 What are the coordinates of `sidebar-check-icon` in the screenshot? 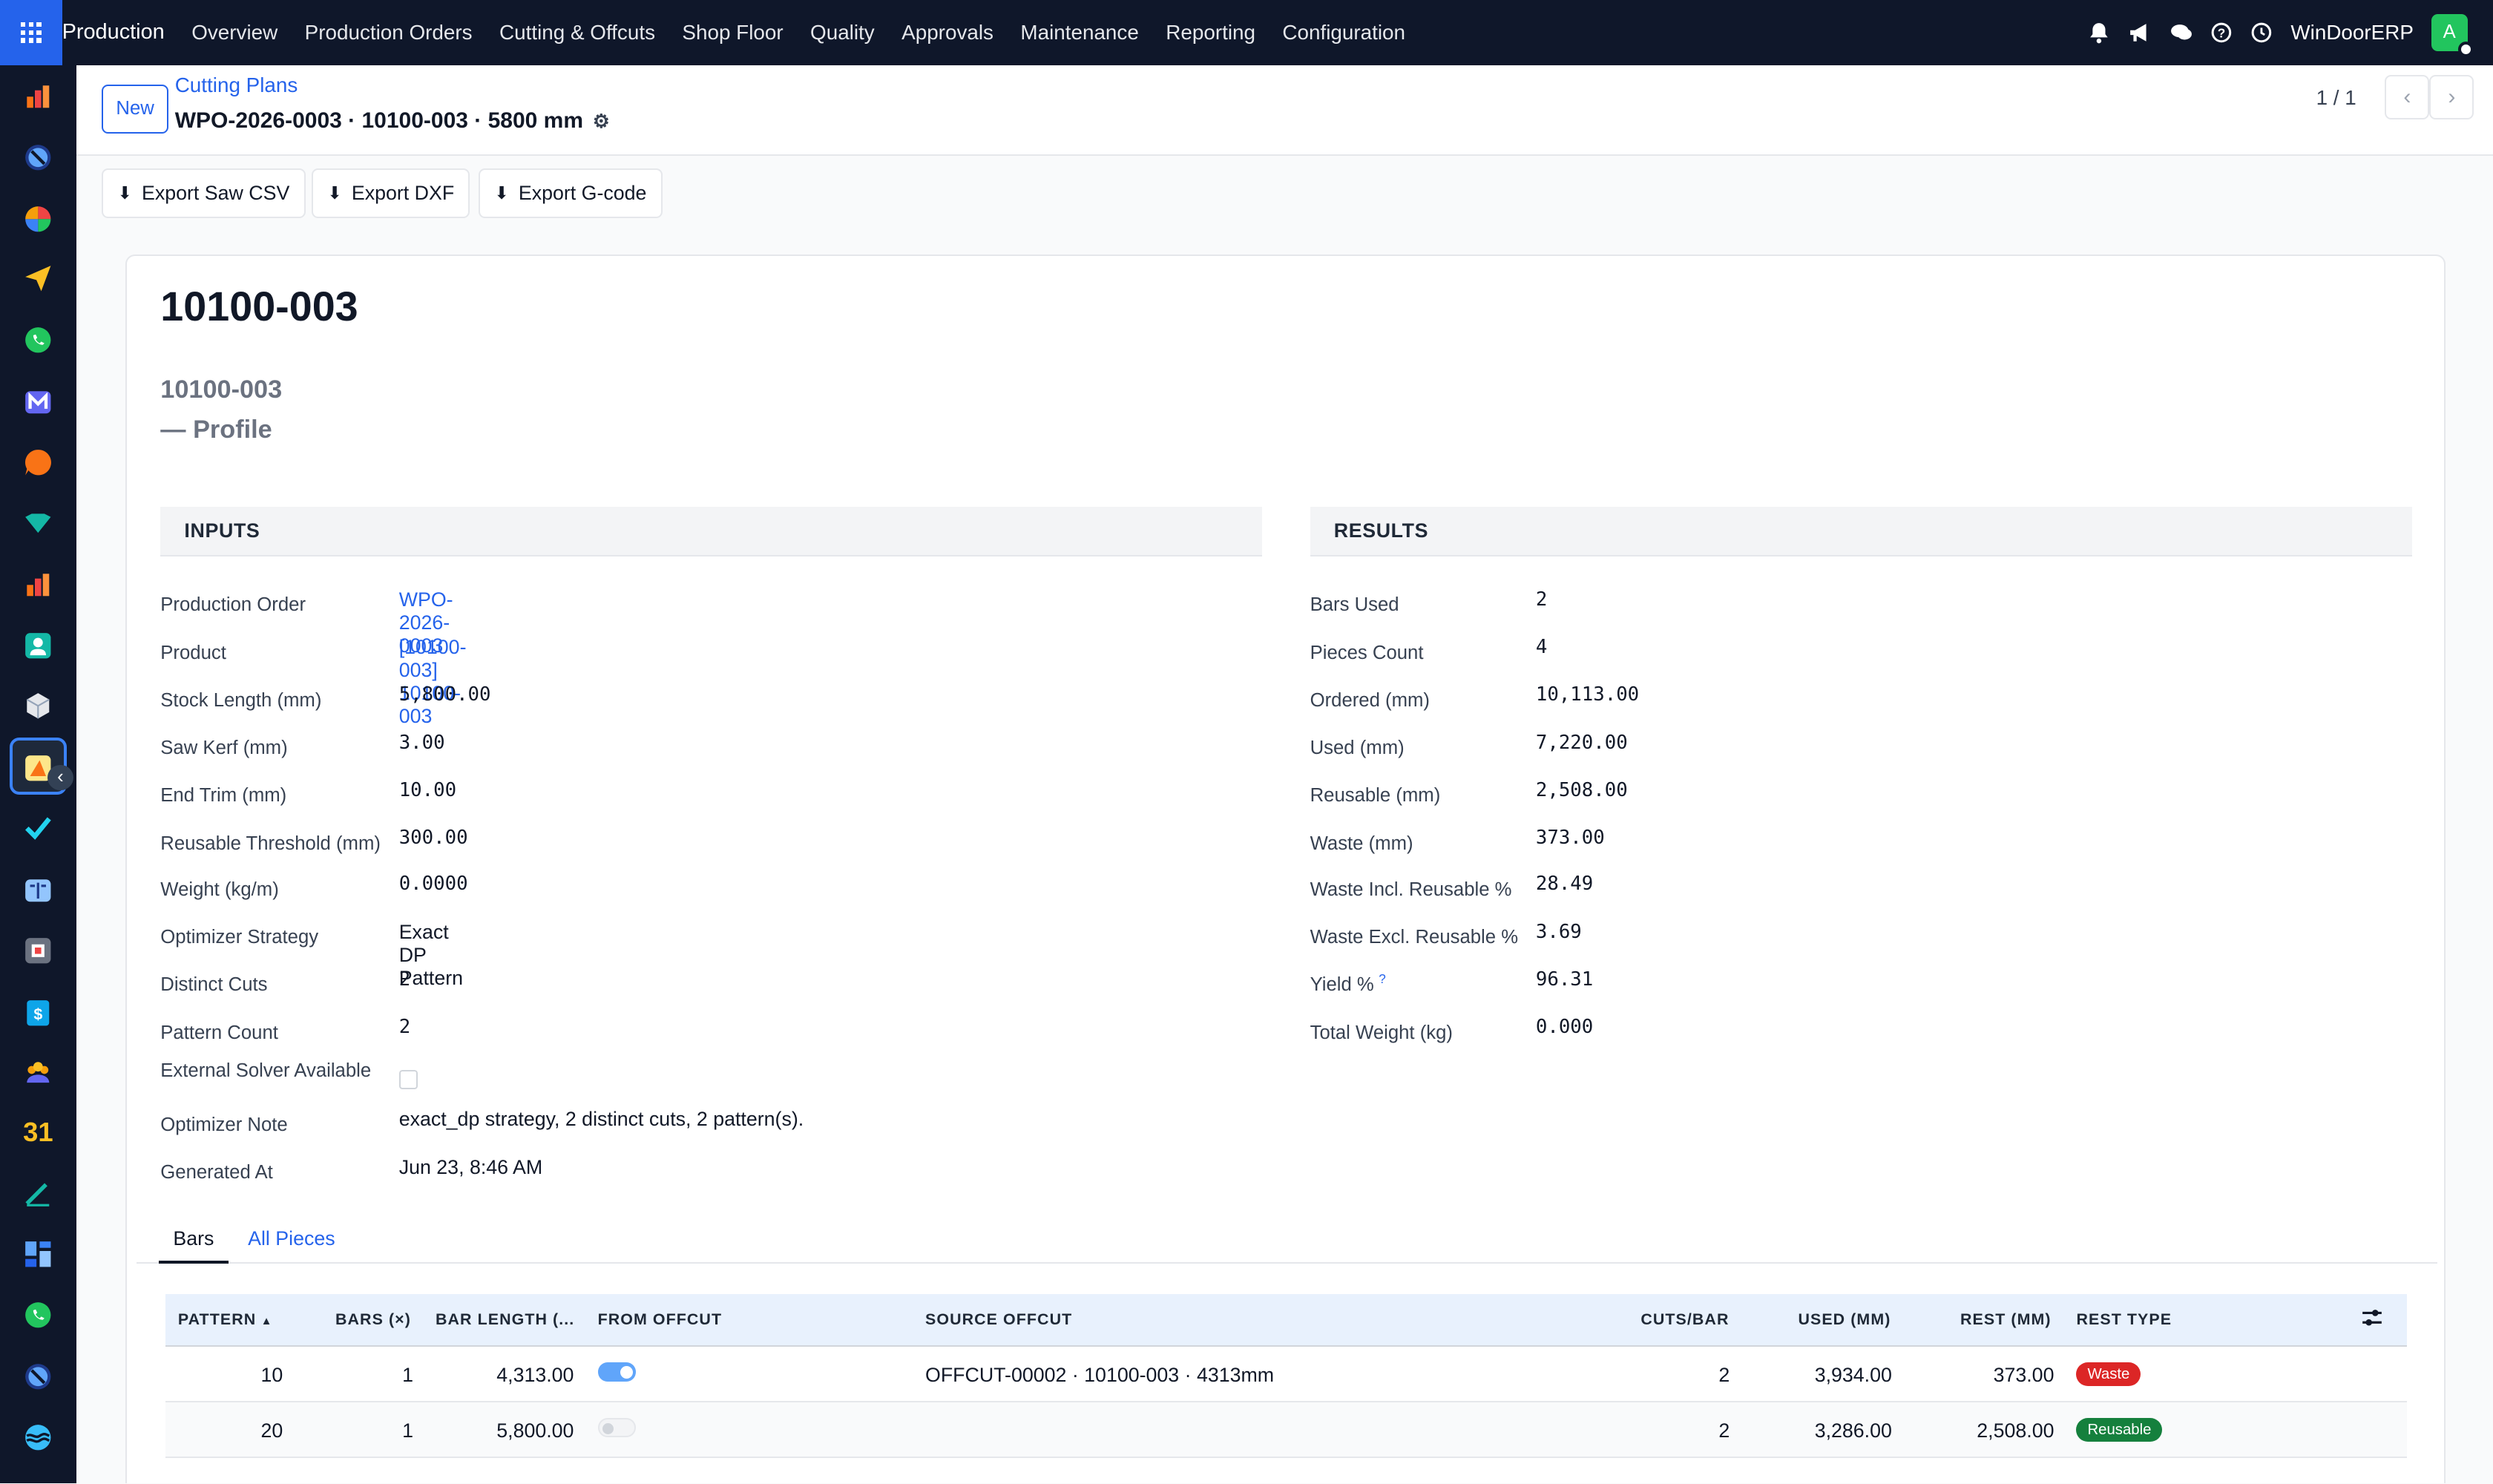 It's located at (38, 828).